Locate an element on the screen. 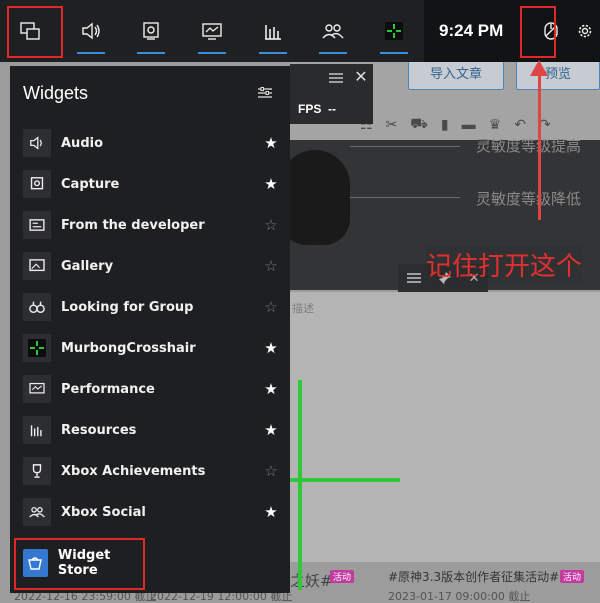 Image resolution: width=600 pixels, height=603 pixels. crosshair-button is located at coordinates (393, 31).